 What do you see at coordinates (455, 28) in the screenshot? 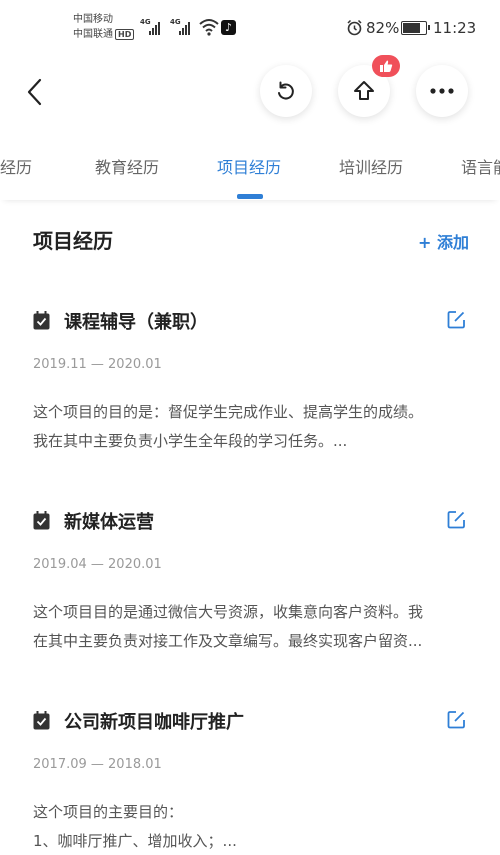
I see `clock: 11:23` at bounding box center [455, 28].